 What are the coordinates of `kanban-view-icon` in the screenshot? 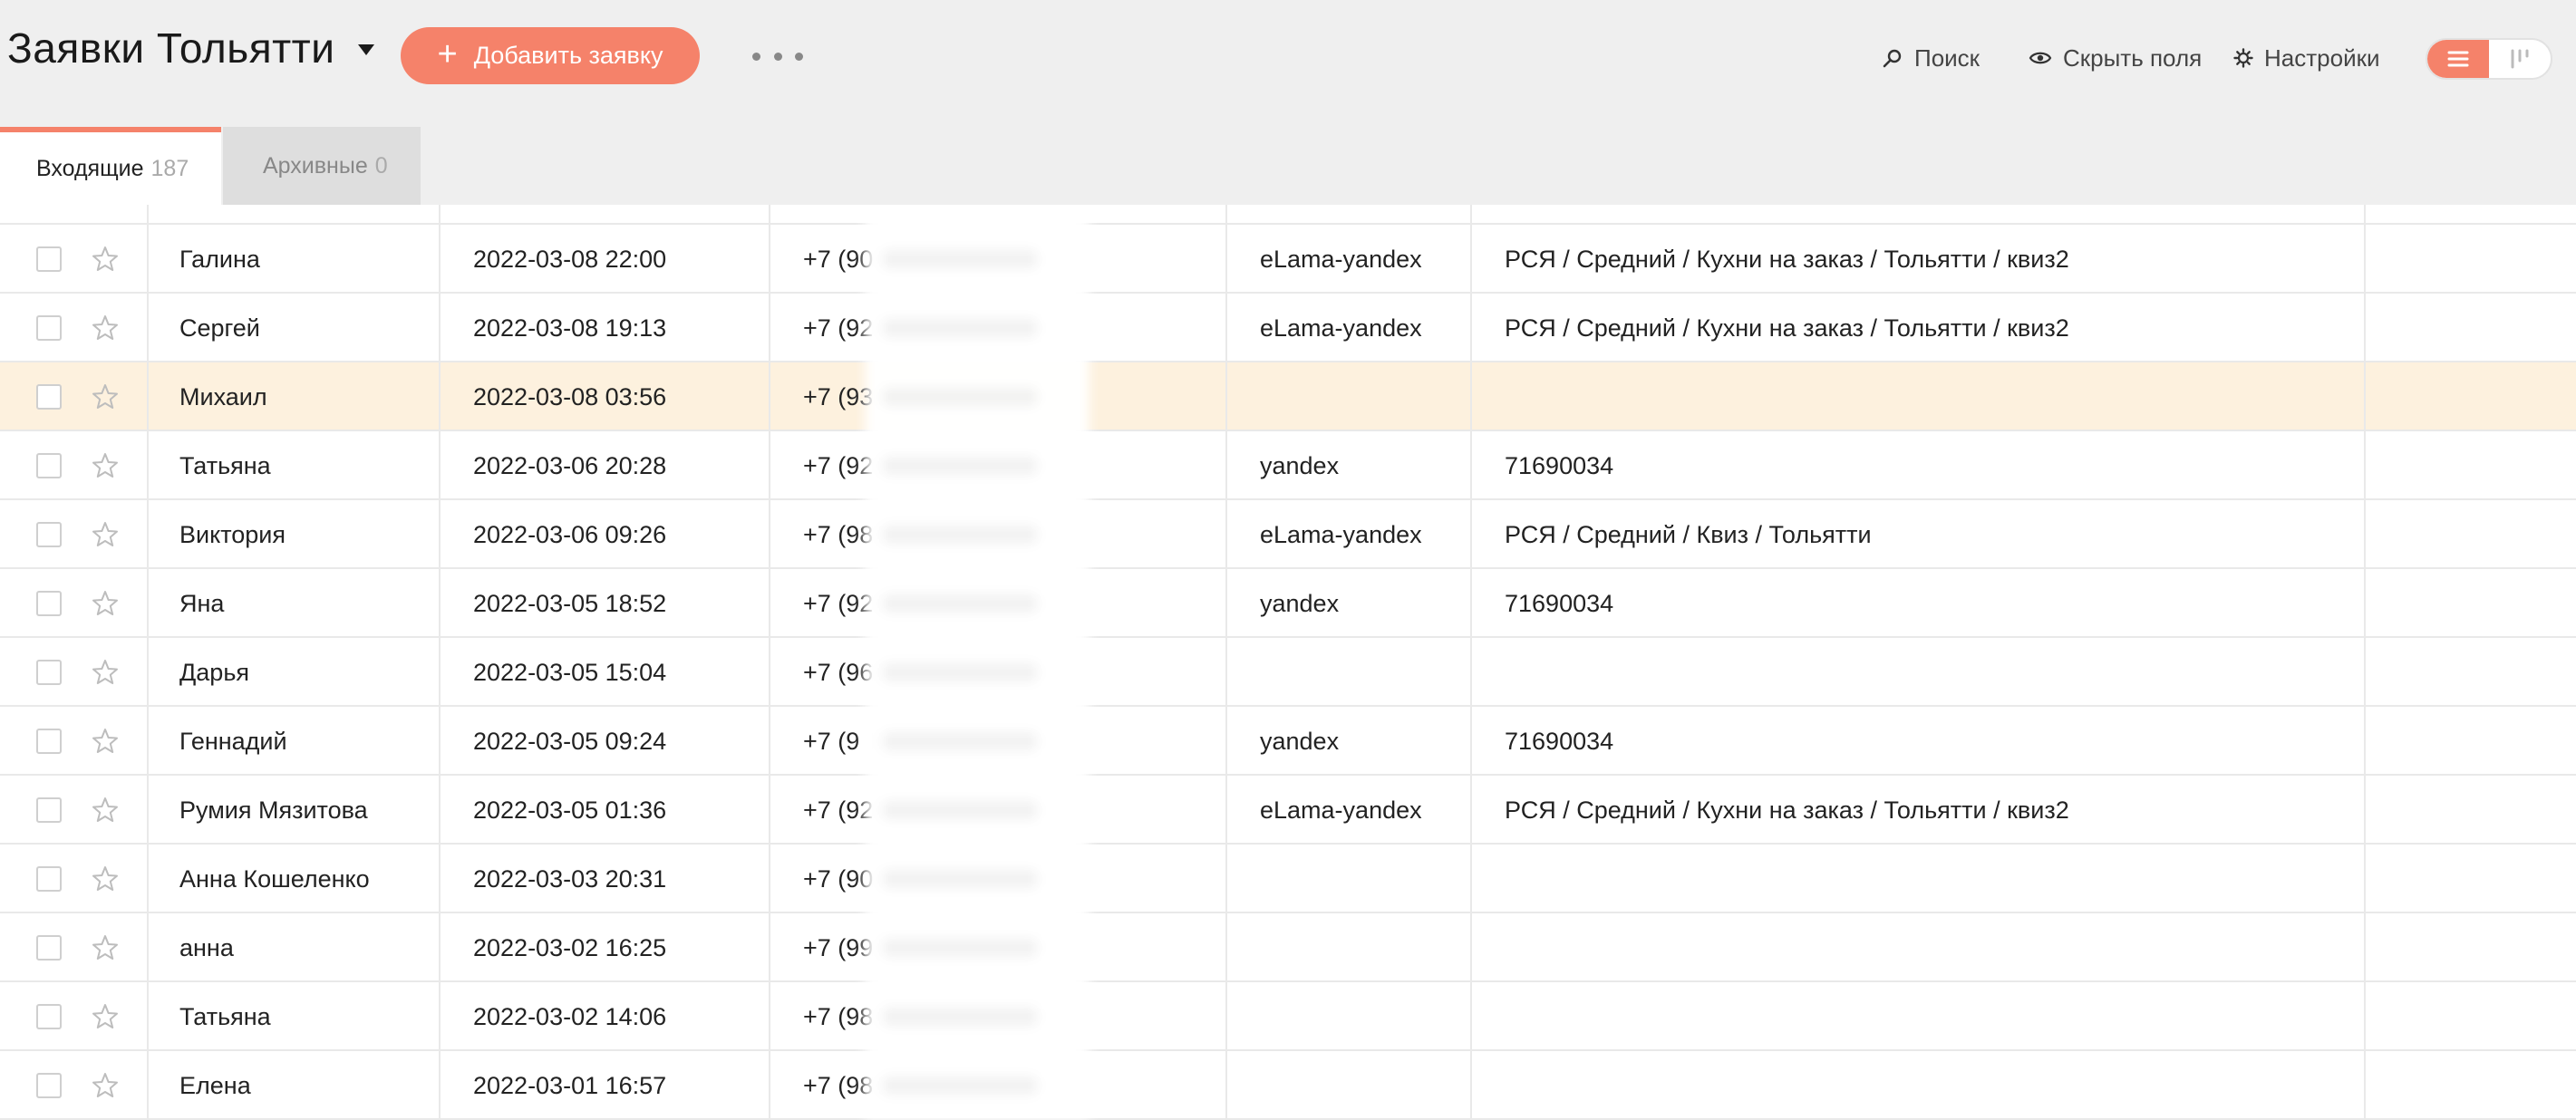 It's located at (2520, 59).